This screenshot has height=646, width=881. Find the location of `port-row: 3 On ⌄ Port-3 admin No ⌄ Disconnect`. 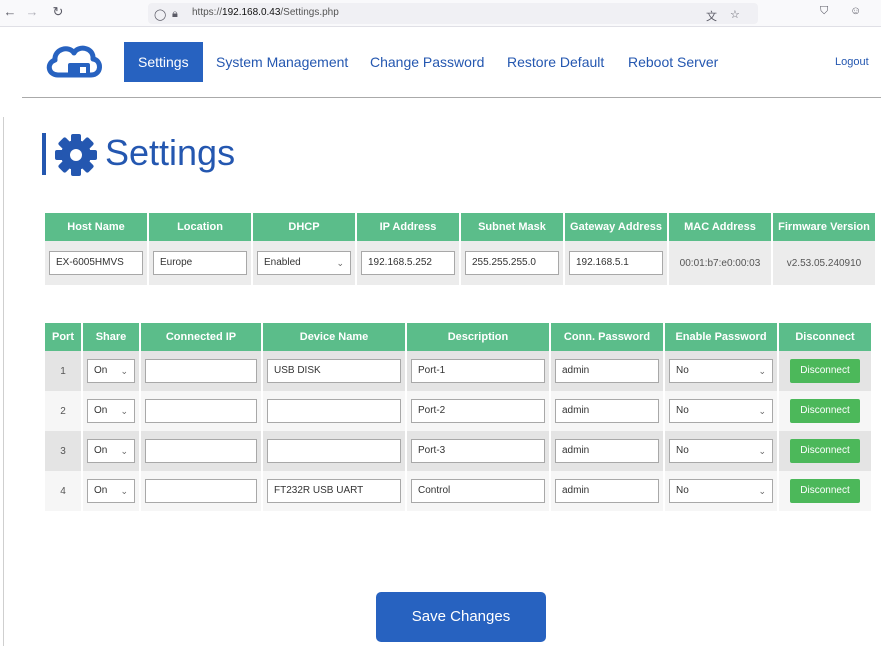

port-row: 3 On ⌄ Port-3 admin No ⌄ Disconnect is located at coordinates (458, 451).